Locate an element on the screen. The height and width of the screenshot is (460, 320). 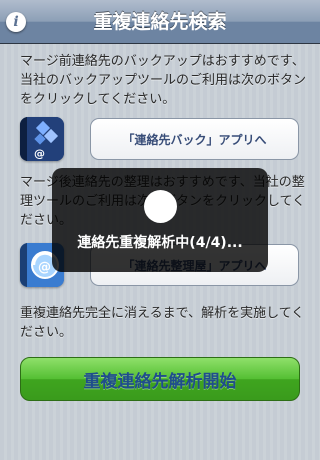
navigation-bar: i 重複連絡先検索 is located at coordinates (160, 22).